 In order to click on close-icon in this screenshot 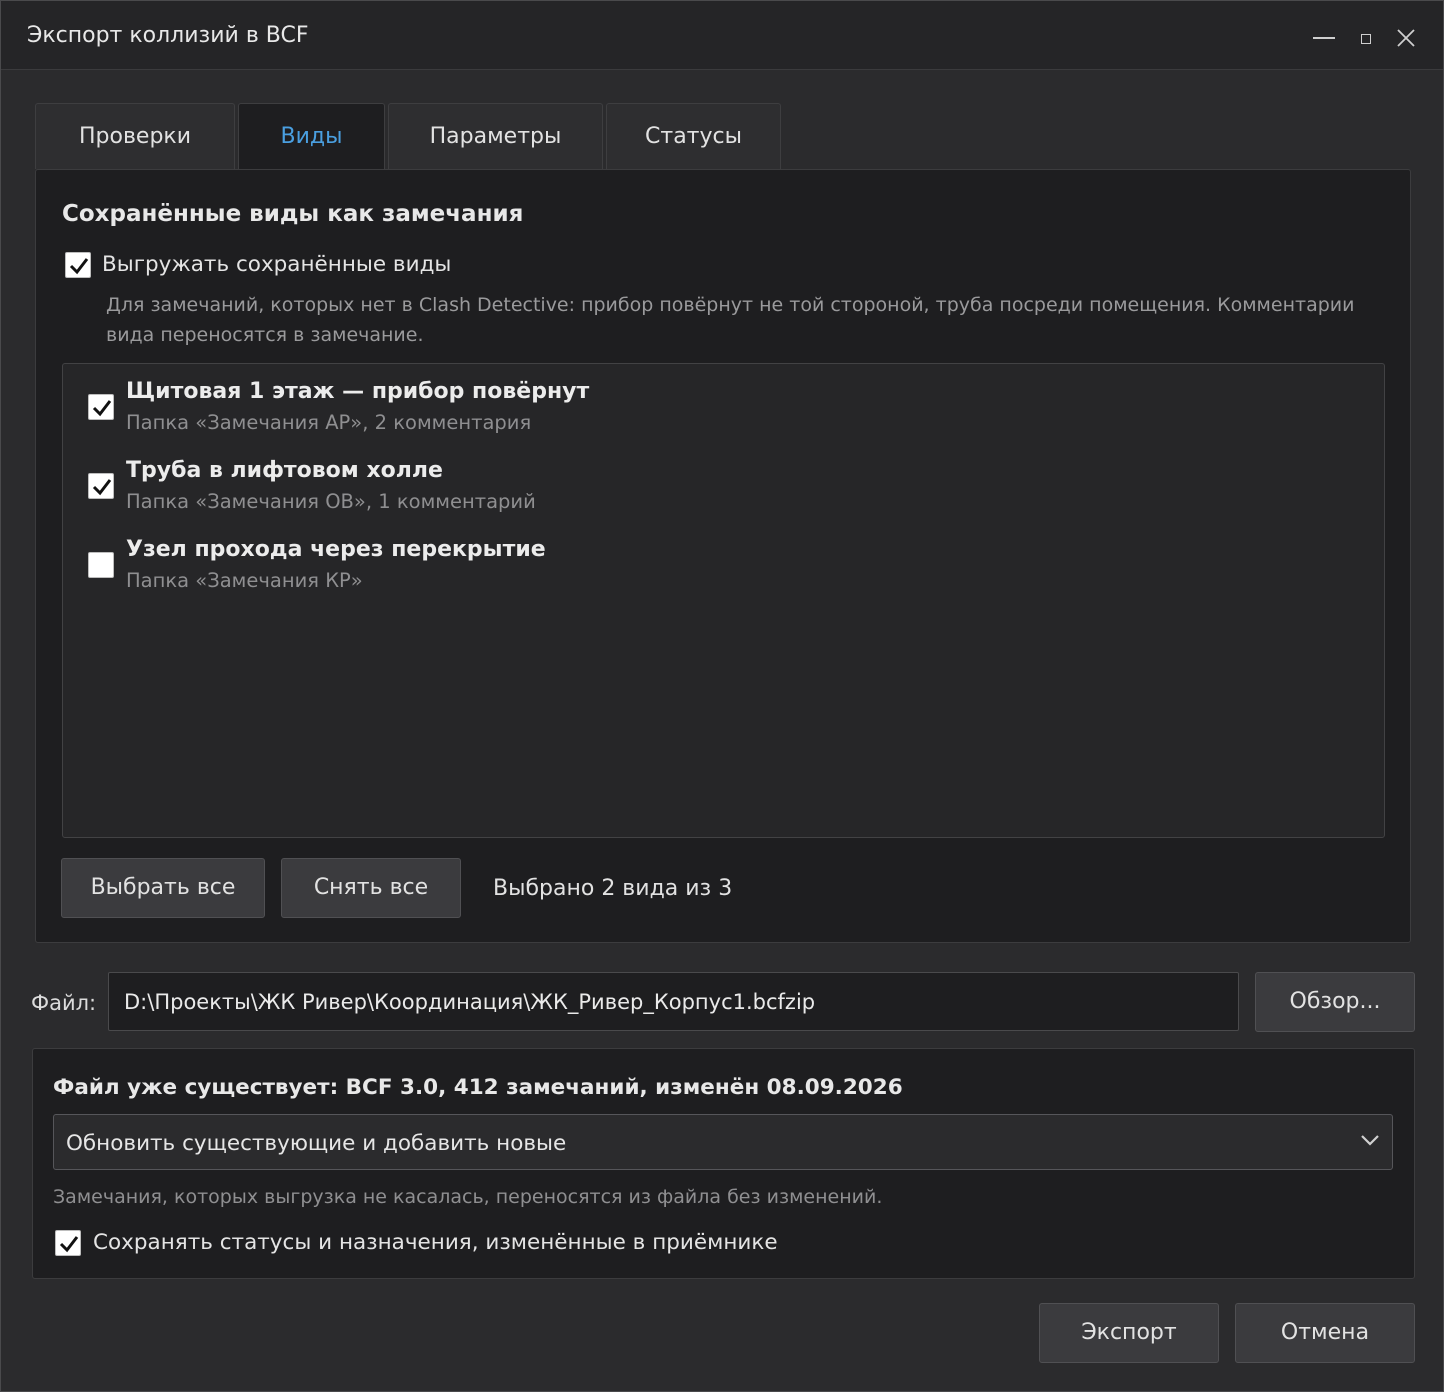, I will do `click(1406, 38)`.